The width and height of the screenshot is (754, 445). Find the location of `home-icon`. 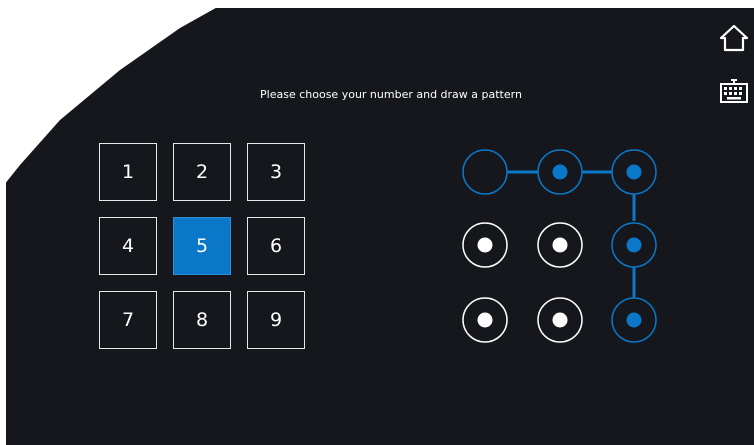

home-icon is located at coordinates (734, 38).